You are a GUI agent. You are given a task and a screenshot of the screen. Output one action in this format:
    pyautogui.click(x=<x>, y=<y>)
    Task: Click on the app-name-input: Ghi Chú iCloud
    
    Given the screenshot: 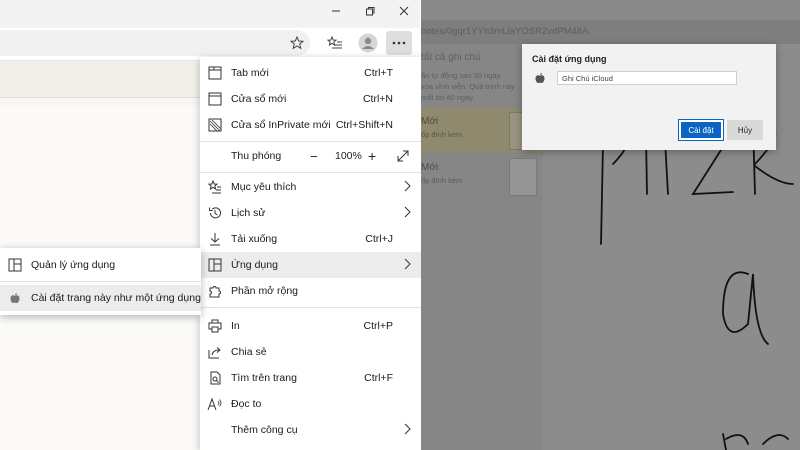 What is the action you would take?
    pyautogui.click(x=647, y=78)
    